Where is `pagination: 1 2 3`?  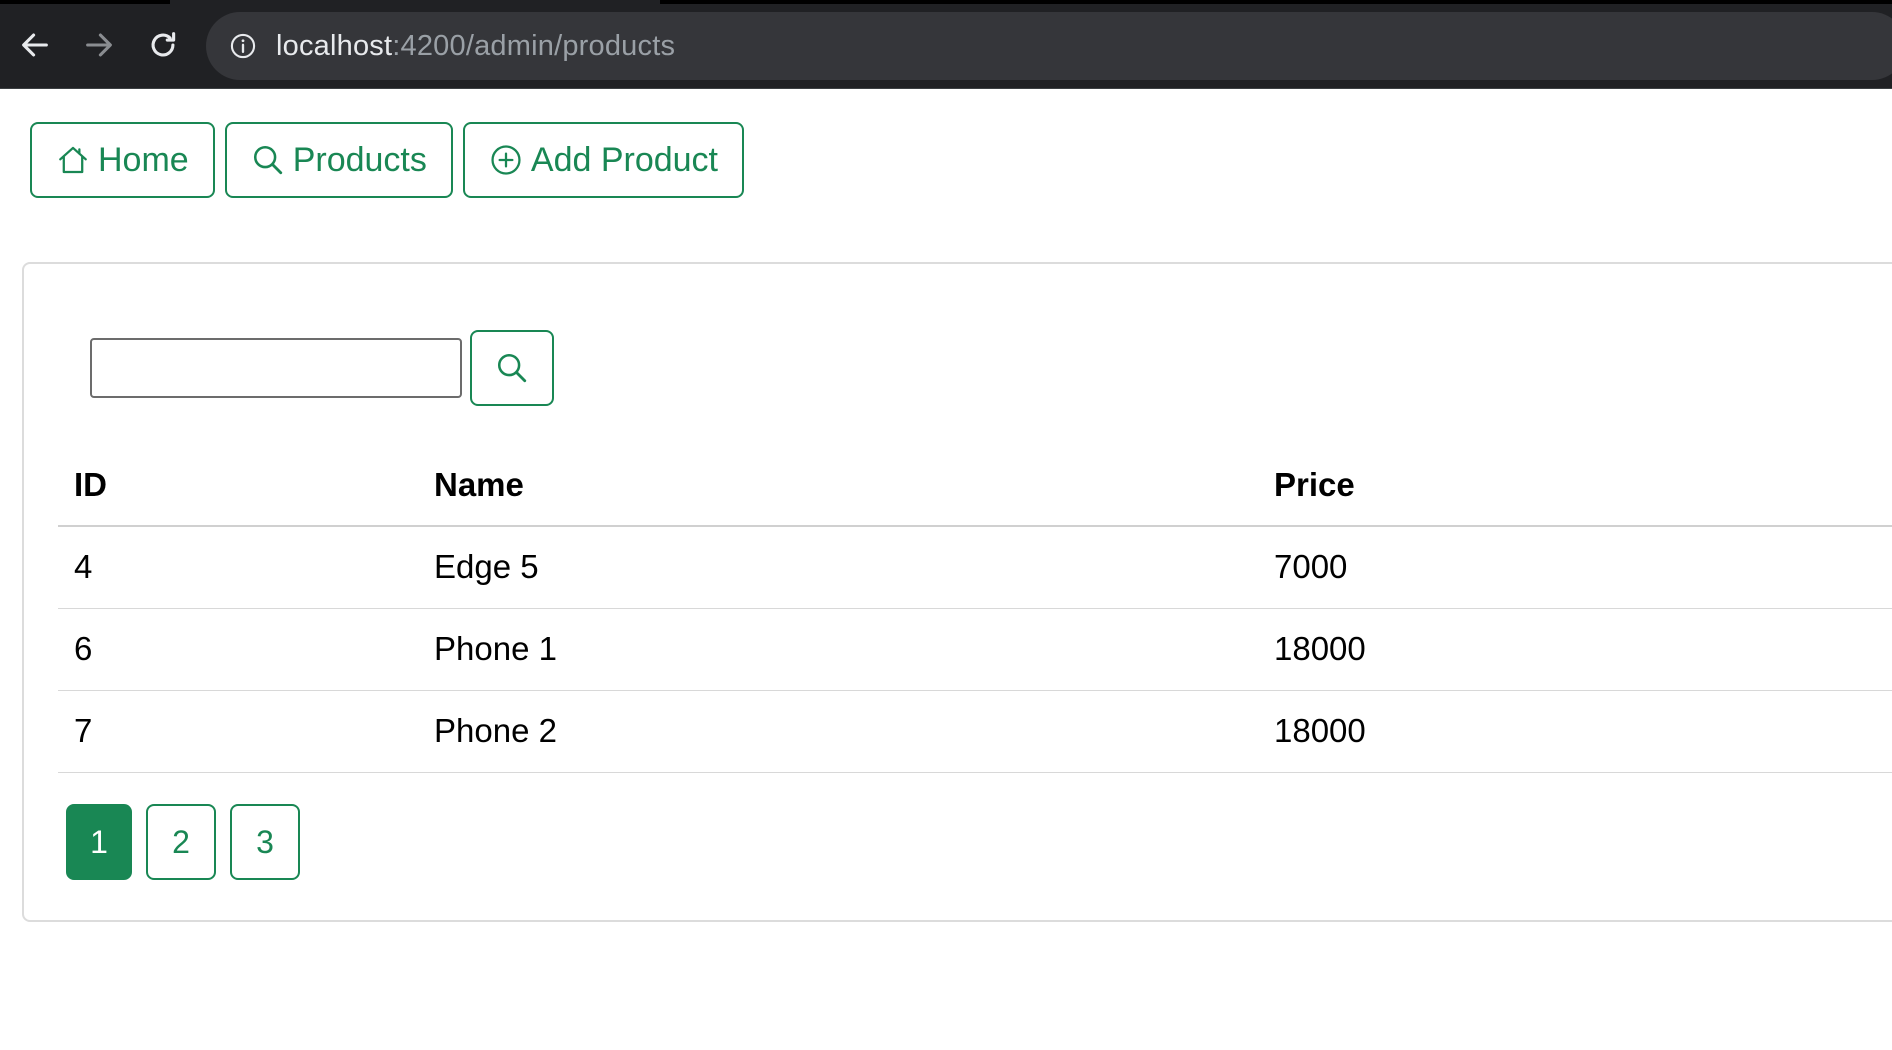 pagination: 1 2 3 is located at coordinates (183, 842).